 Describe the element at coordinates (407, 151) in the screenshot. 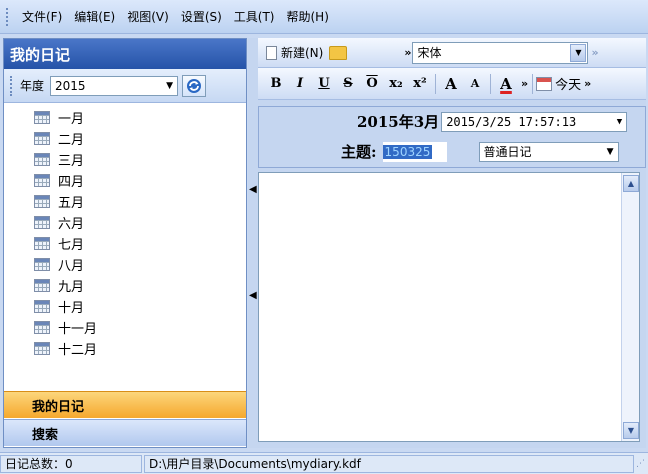

I see `subject-value: 150325` at that location.